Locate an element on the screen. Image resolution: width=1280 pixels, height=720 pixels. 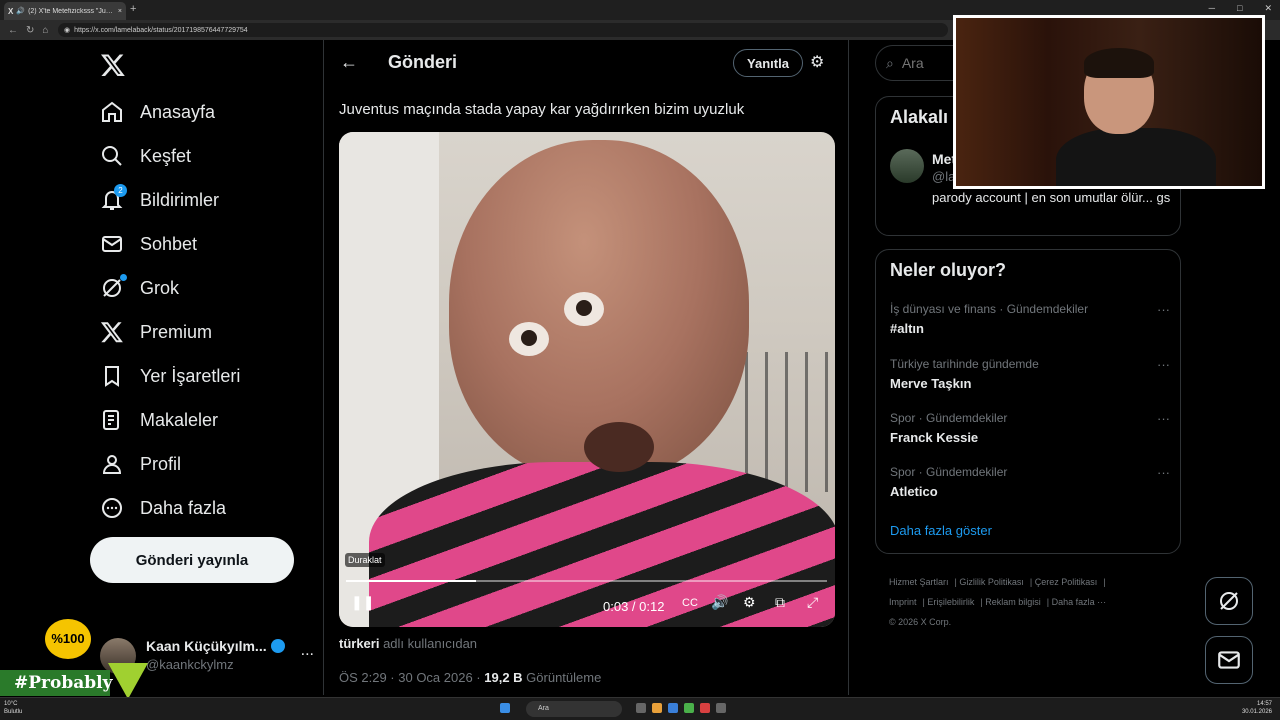
back-arrow-icon: ← is located at coordinates (349, 62).